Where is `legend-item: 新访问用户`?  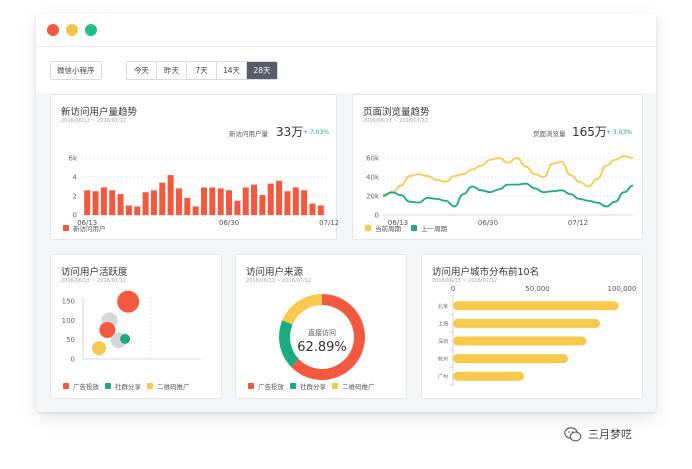
legend-item: 新访问用户 is located at coordinates (84, 228).